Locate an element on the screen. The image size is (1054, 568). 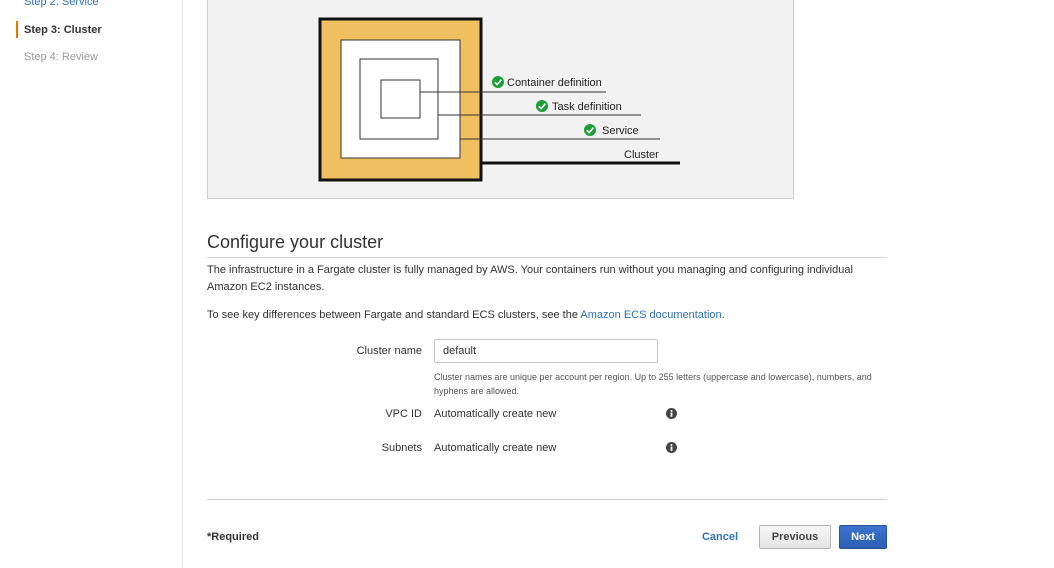
vpc-id-label: VPC ID is located at coordinates (403, 414).